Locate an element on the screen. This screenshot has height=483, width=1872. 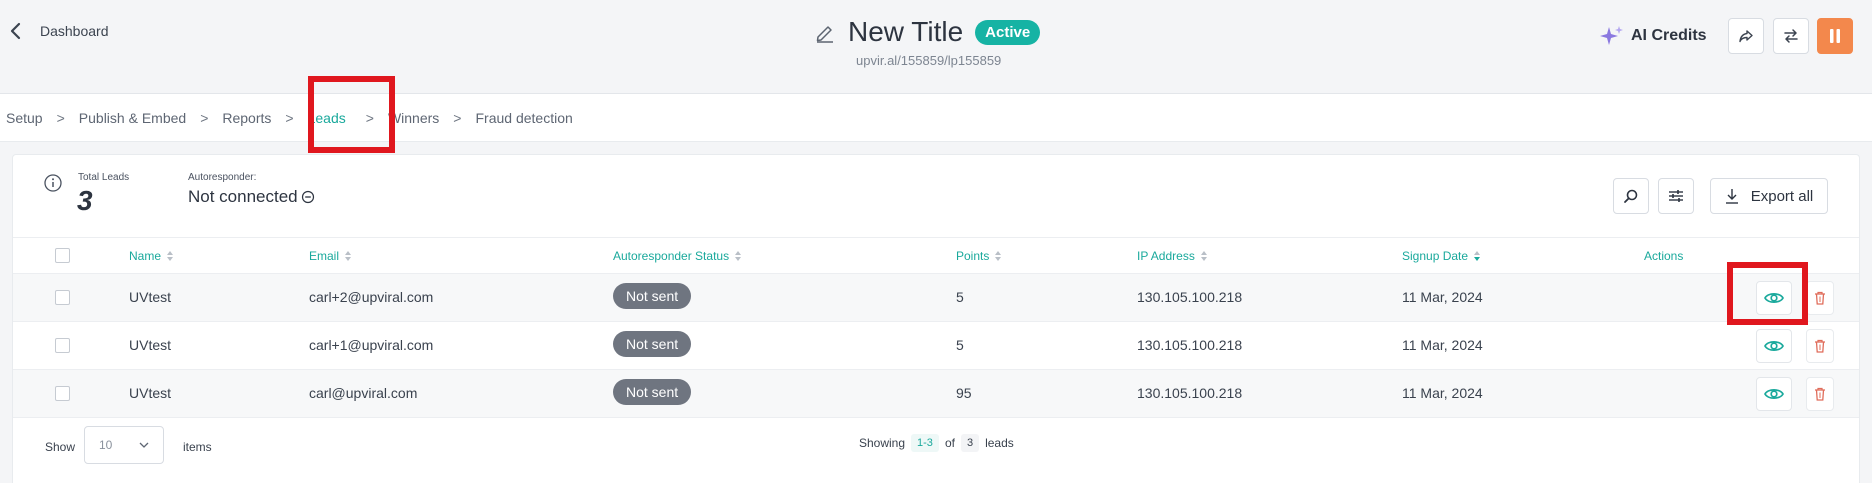
total-leads-label: Total Leads is located at coordinates (104, 177).